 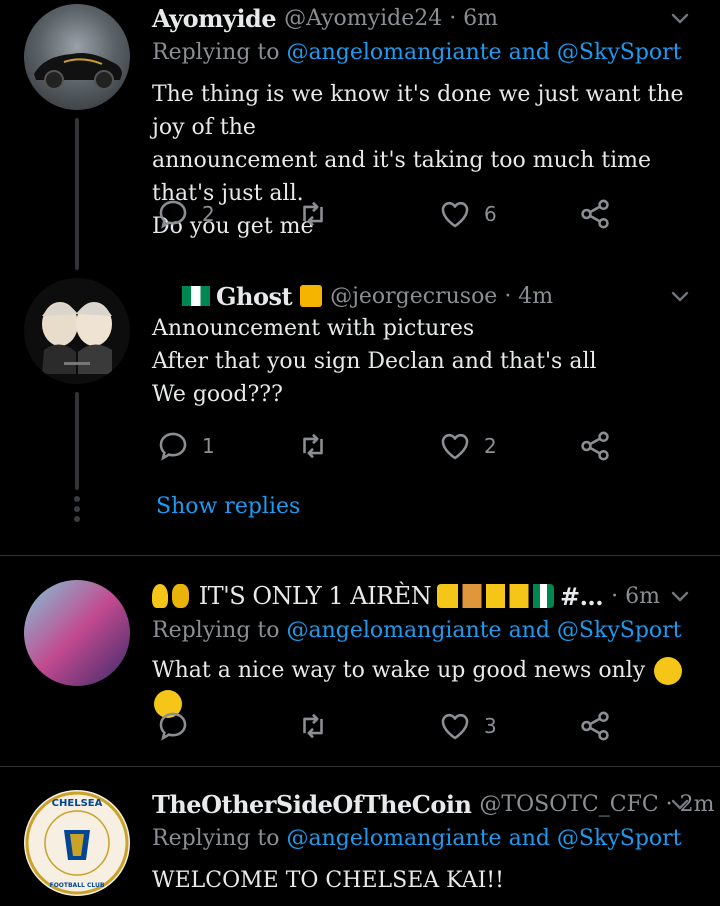 I want to click on lightbulb-icon, so click(x=160, y=596).